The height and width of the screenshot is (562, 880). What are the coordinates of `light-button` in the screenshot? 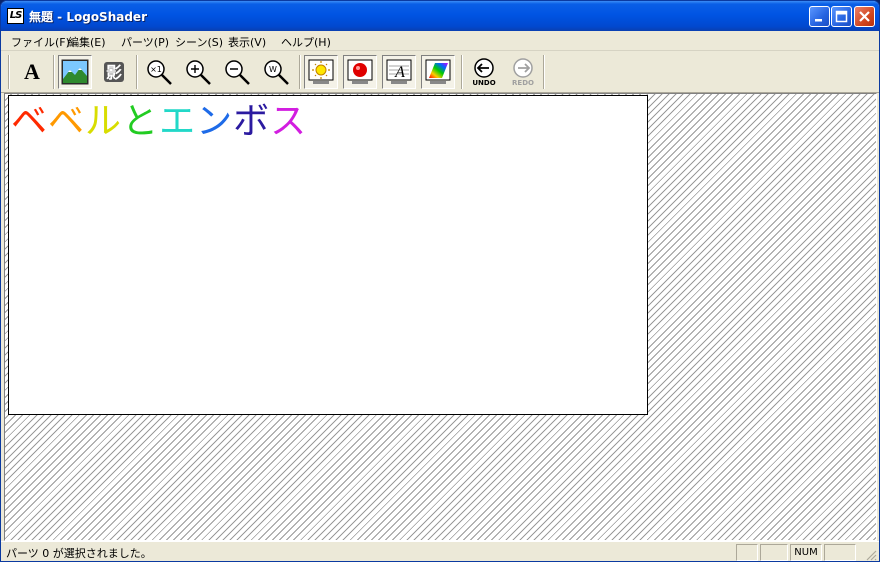 It's located at (321, 72).